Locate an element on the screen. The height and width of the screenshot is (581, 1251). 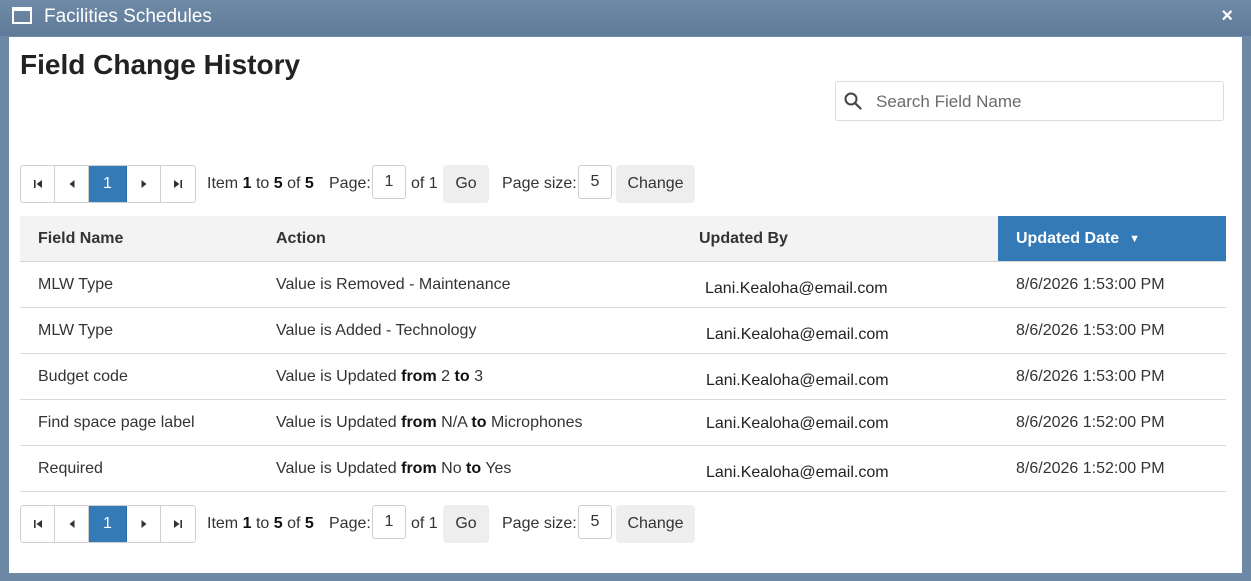
column-updated-by: Updated By is located at coordinates (743, 238).